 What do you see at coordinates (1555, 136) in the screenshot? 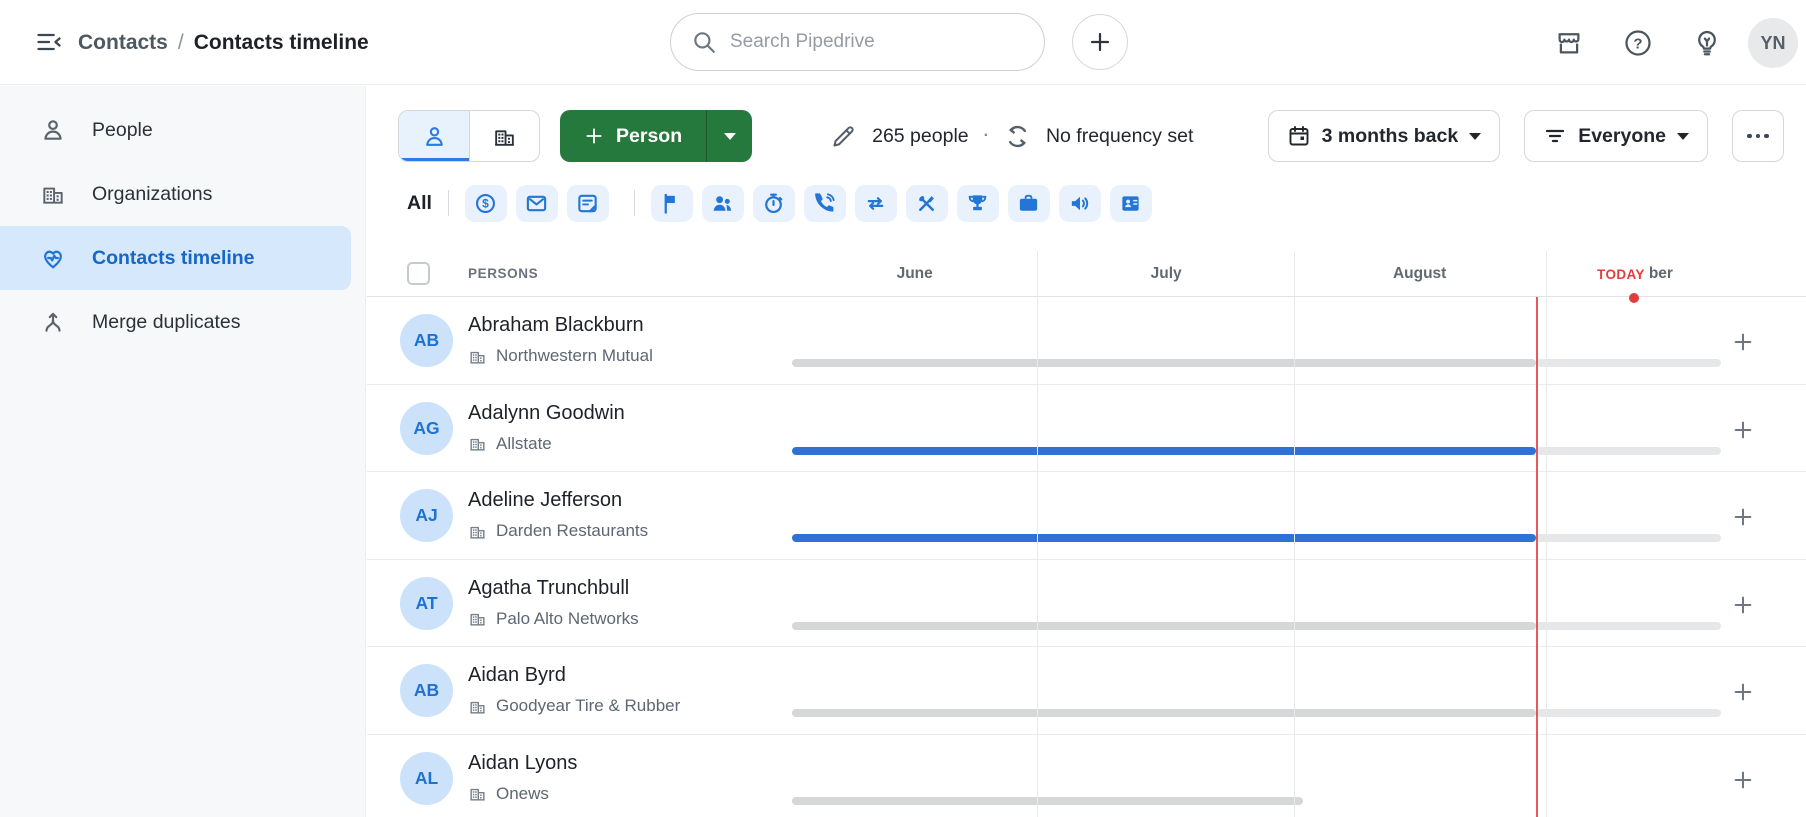
I see `filter-lines-icon` at bounding box center [1555, 136].